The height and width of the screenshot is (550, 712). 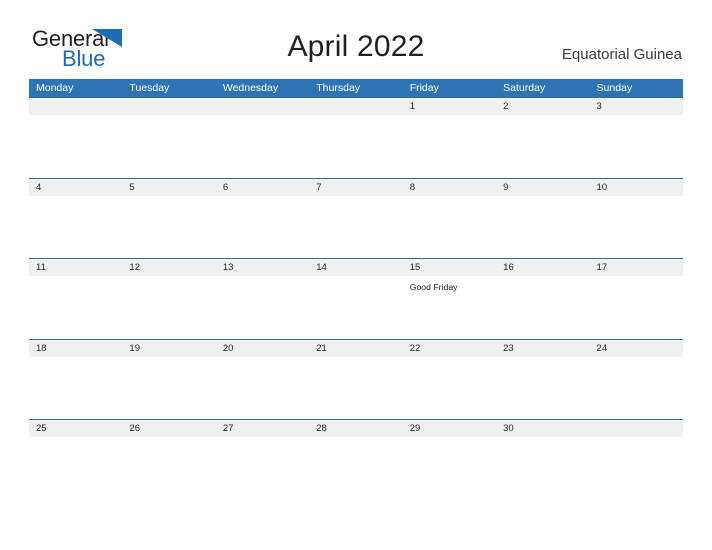 What do you see at coordinates (168, 267) in the screenshot?
I see `day-cell: 12` at bounding box center [168, 267].